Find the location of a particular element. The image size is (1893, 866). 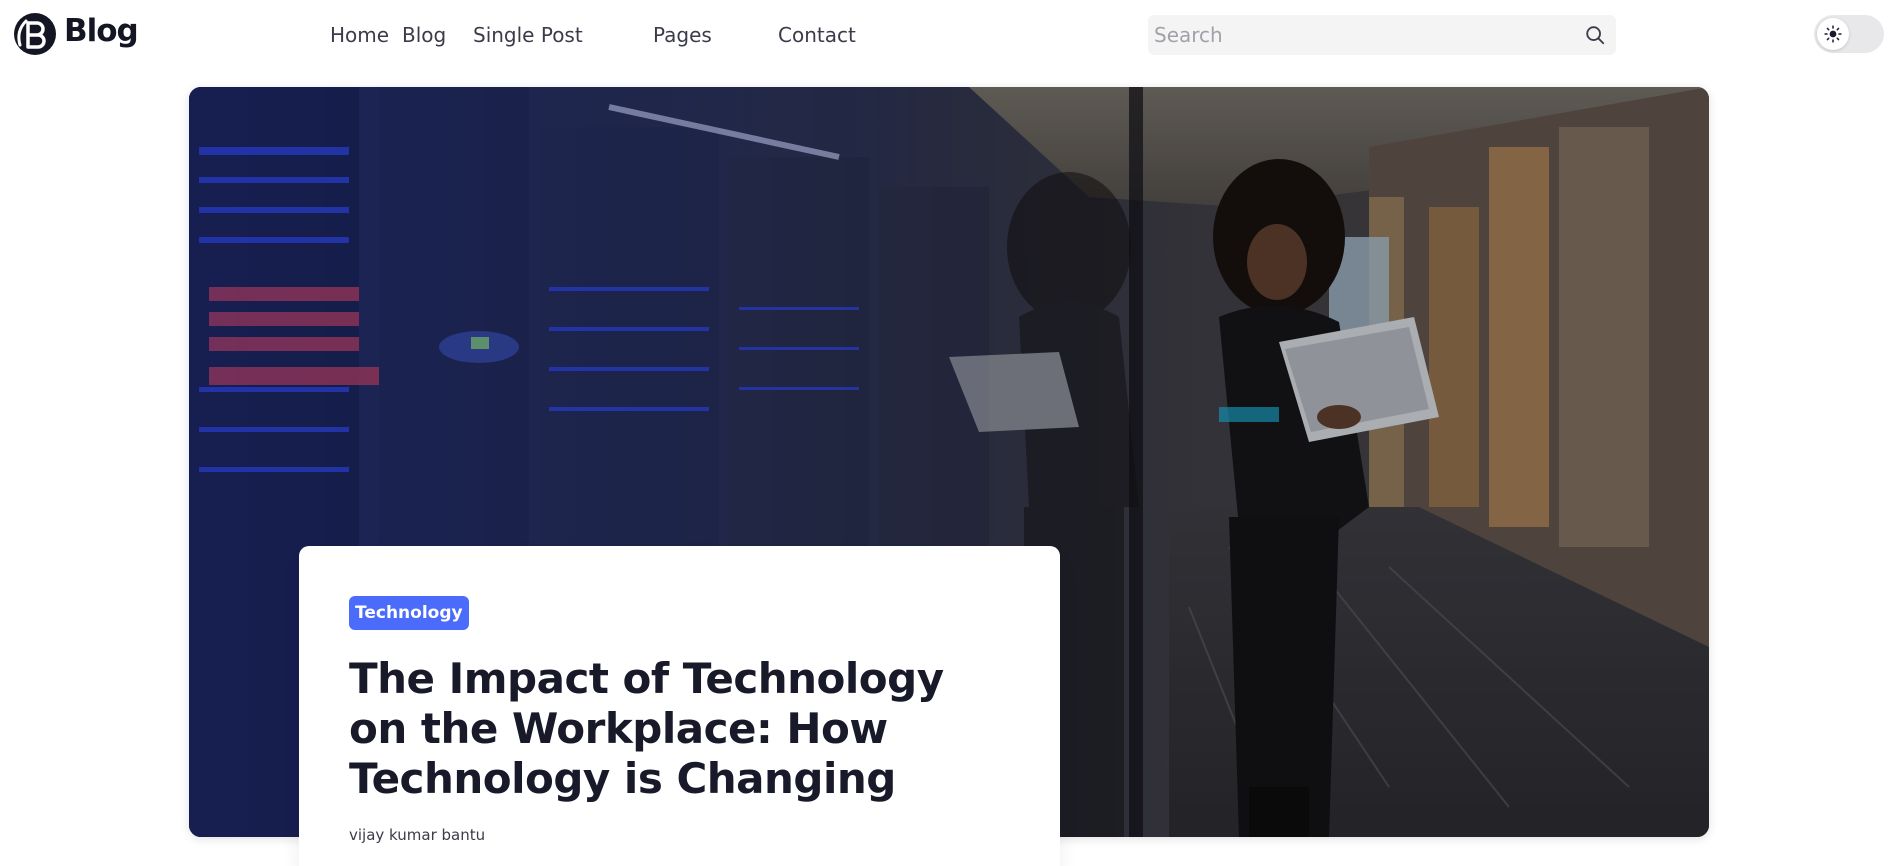

logo-text: Blog is located at coordinates (101, 31).